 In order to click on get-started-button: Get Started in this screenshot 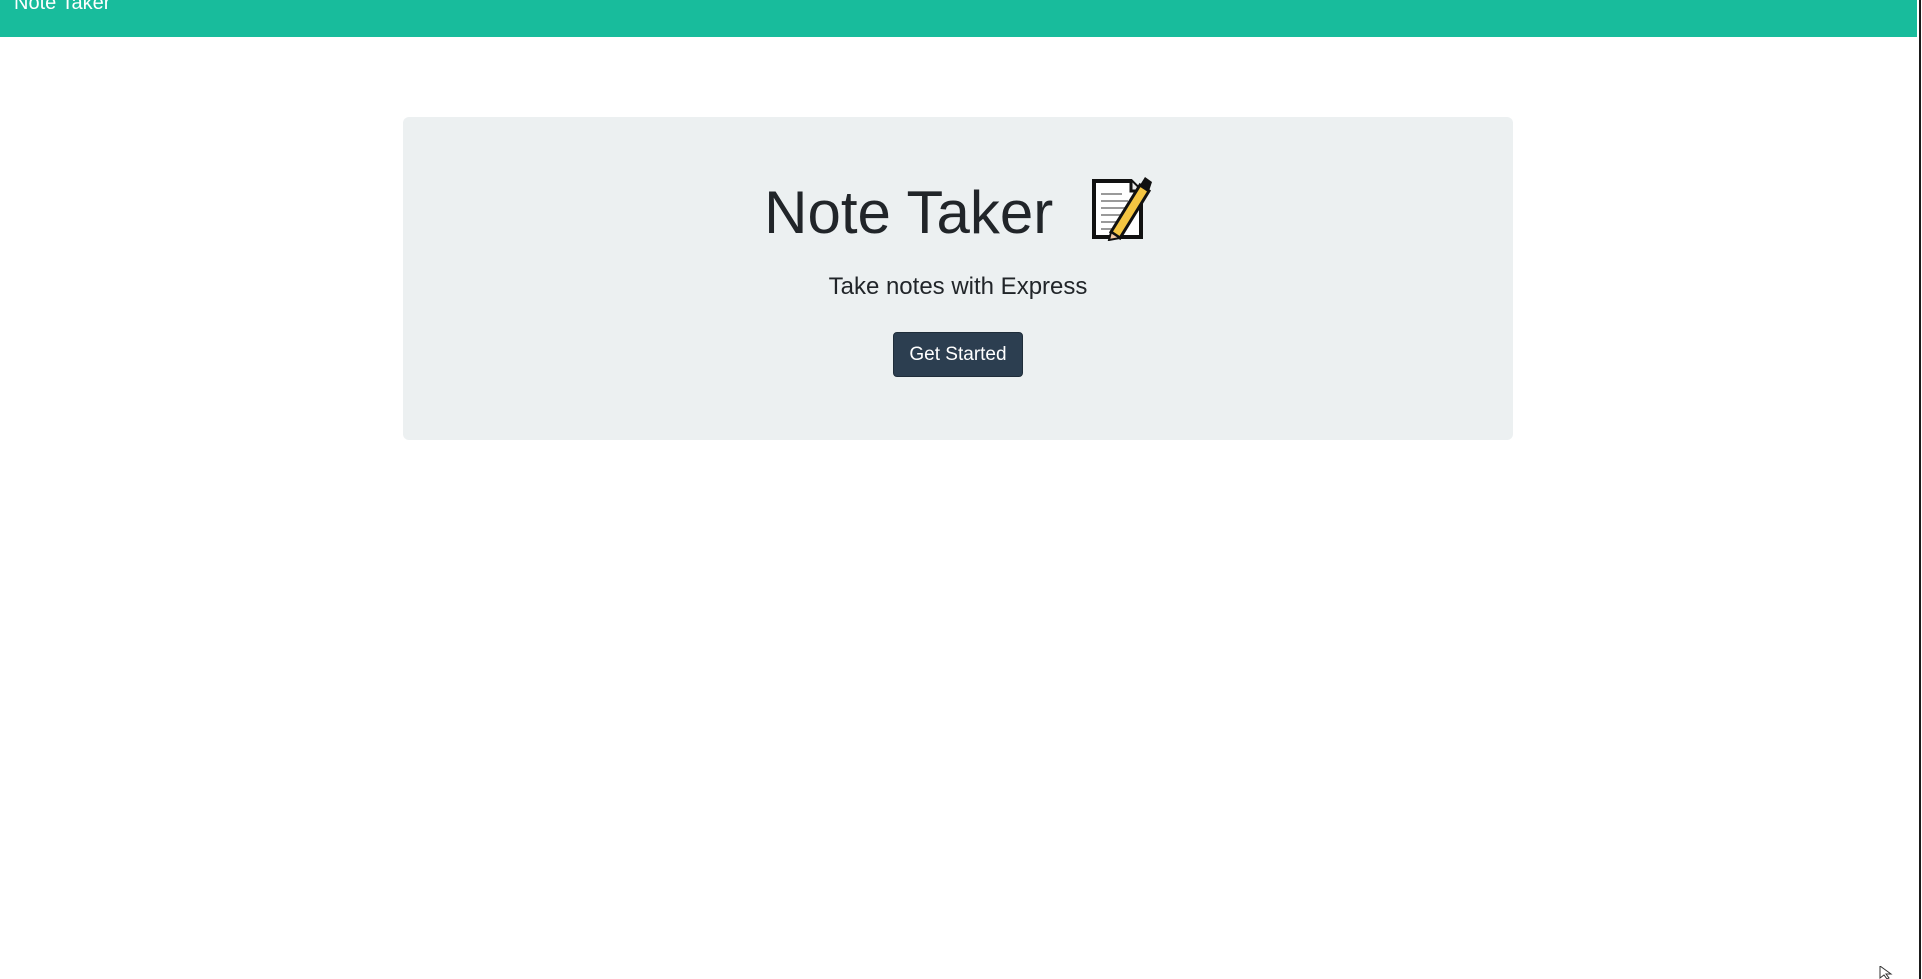, I will do `click(958, 354)`.